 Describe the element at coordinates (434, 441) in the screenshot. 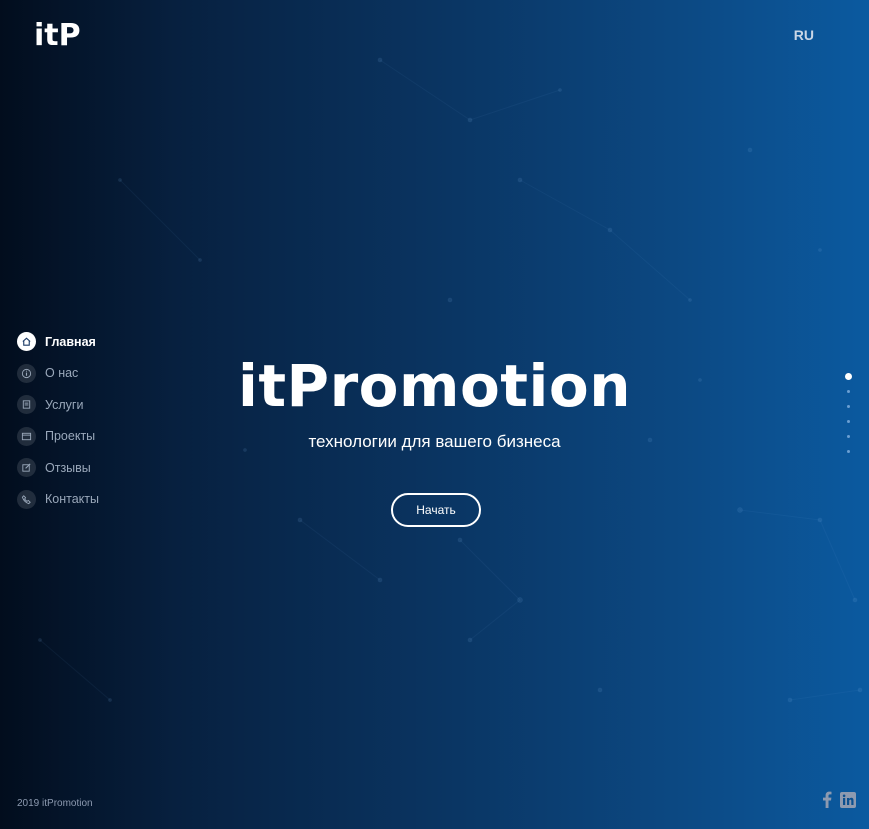

I see `hero-subtitle: технологии для вашего бизнеса` at that location.